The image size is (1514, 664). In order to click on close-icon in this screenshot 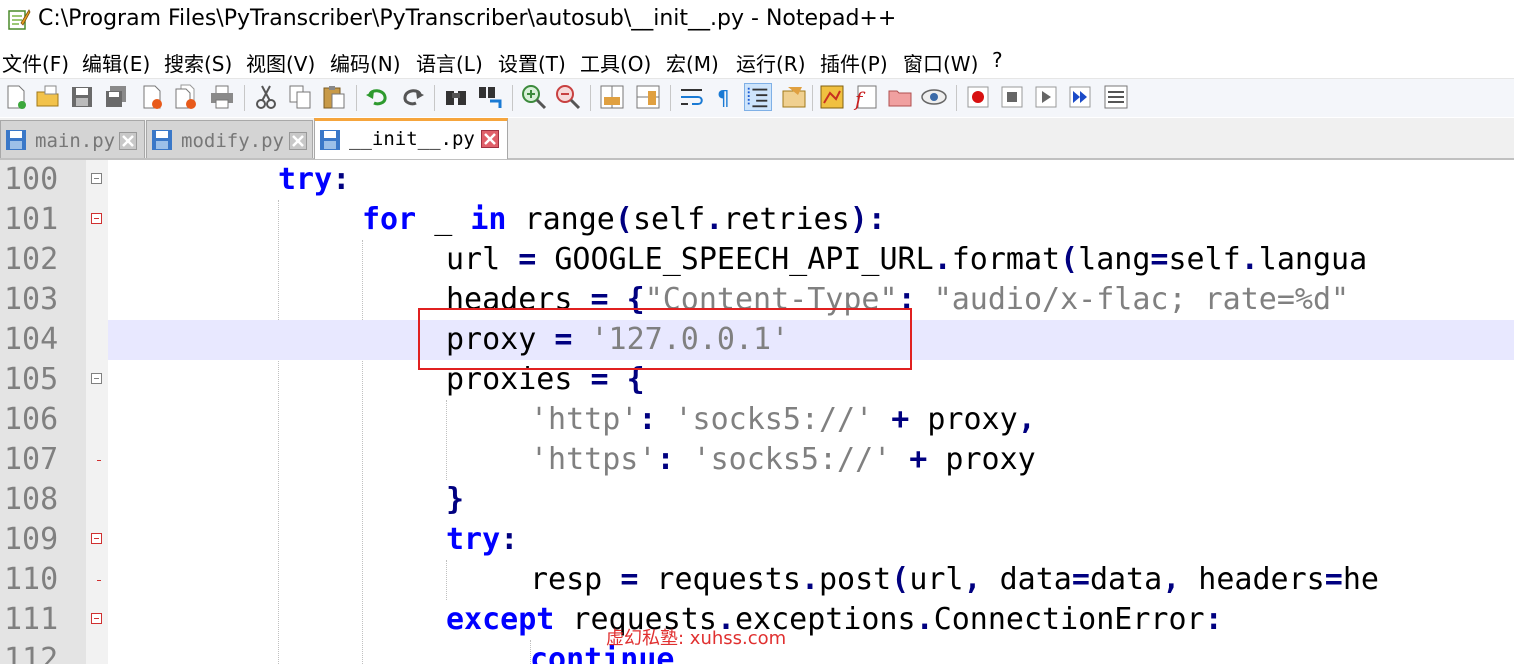, I will do `click(152, 97)`.